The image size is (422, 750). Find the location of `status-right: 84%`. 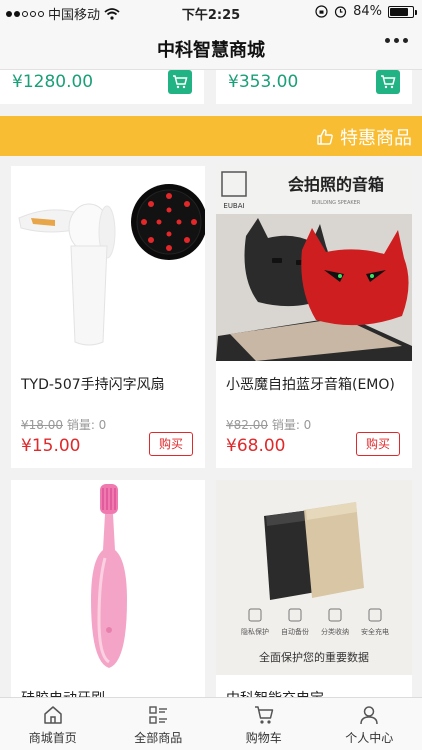

status-right: 84% is located at coordinates (366, 11).